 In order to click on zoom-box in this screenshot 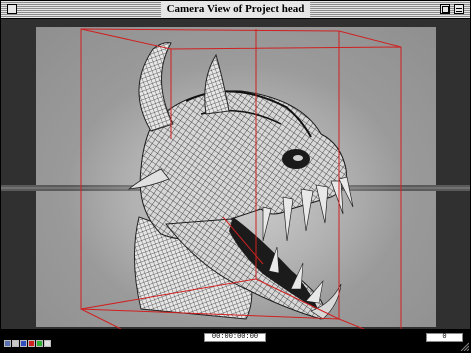, I will do `click(445, 9)`.